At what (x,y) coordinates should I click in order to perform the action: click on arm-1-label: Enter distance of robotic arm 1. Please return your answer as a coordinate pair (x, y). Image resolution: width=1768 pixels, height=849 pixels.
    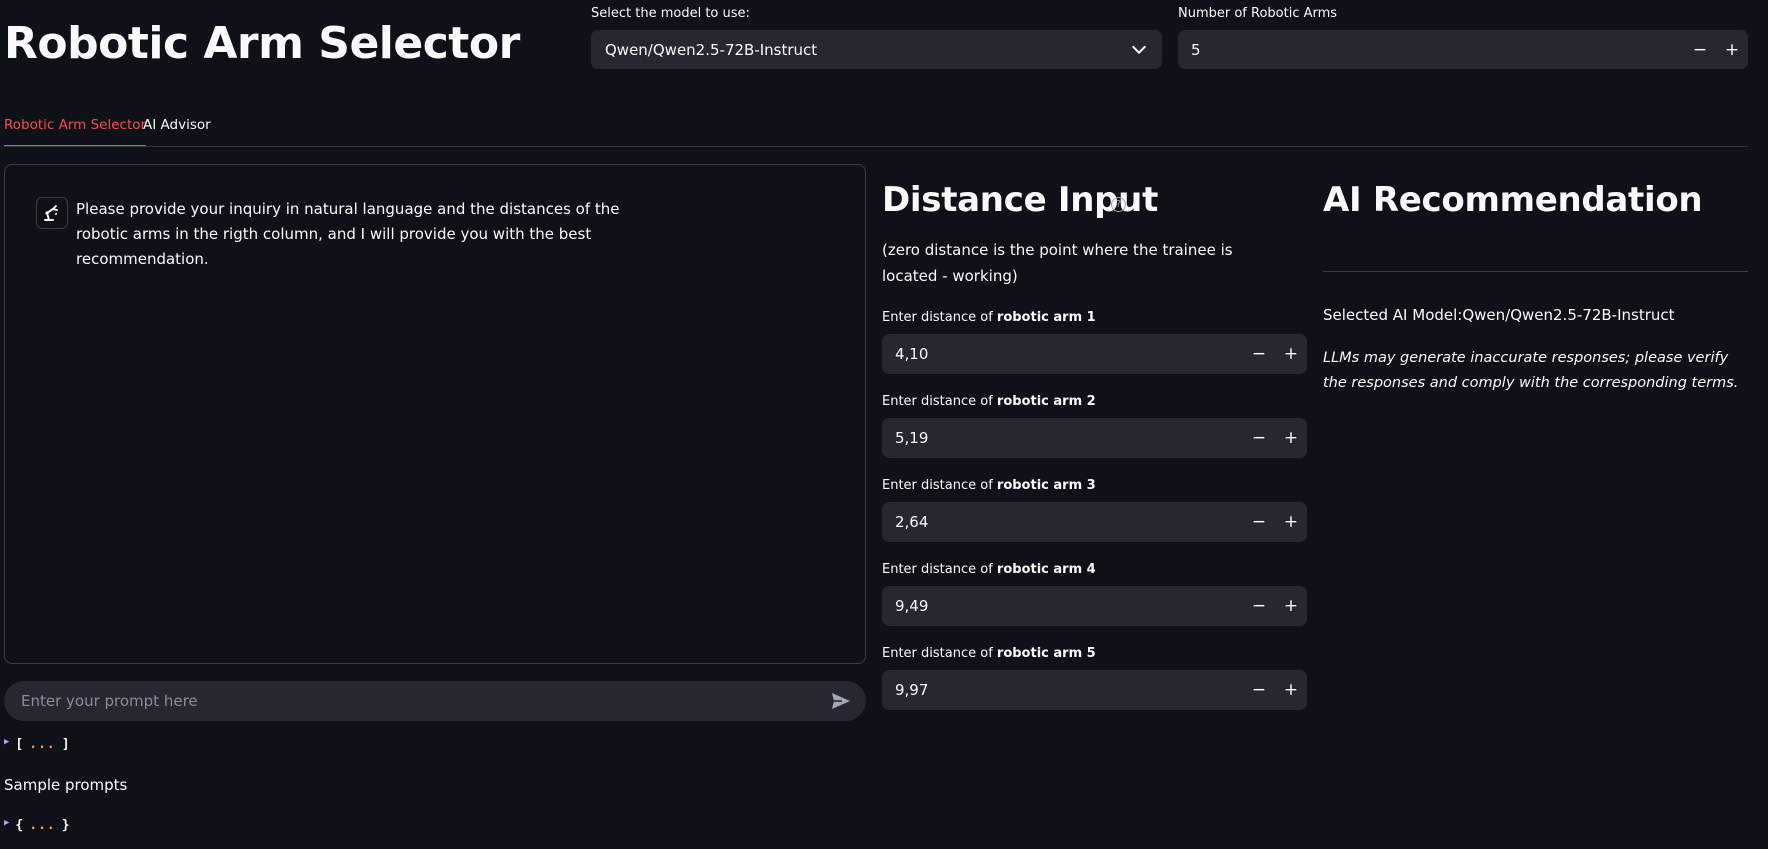
    Looking at the image, I should click on (989, 317).